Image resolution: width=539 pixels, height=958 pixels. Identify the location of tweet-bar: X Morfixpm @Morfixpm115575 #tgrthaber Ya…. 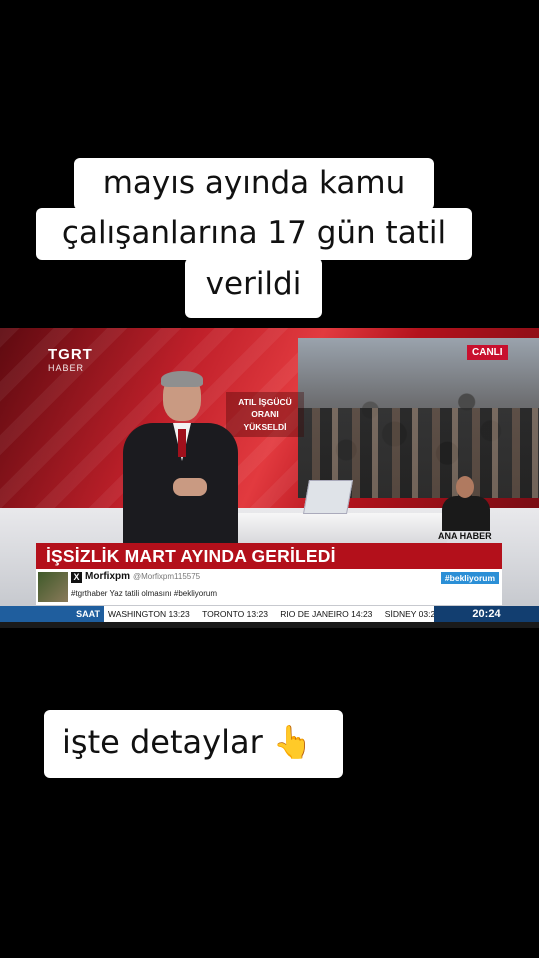
(269, 587).